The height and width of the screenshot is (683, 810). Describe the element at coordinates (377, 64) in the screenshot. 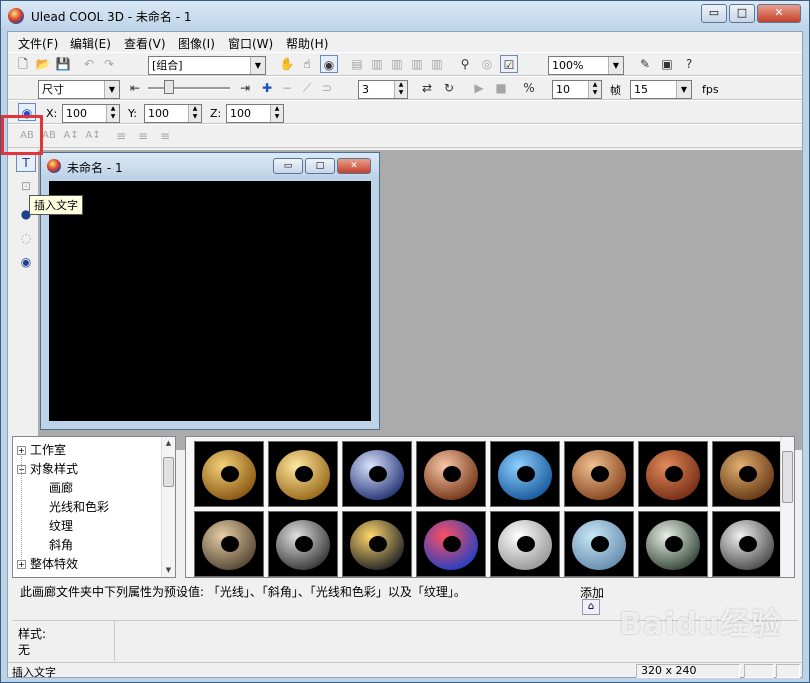

I see `layer1-icon: ▥` at that location.